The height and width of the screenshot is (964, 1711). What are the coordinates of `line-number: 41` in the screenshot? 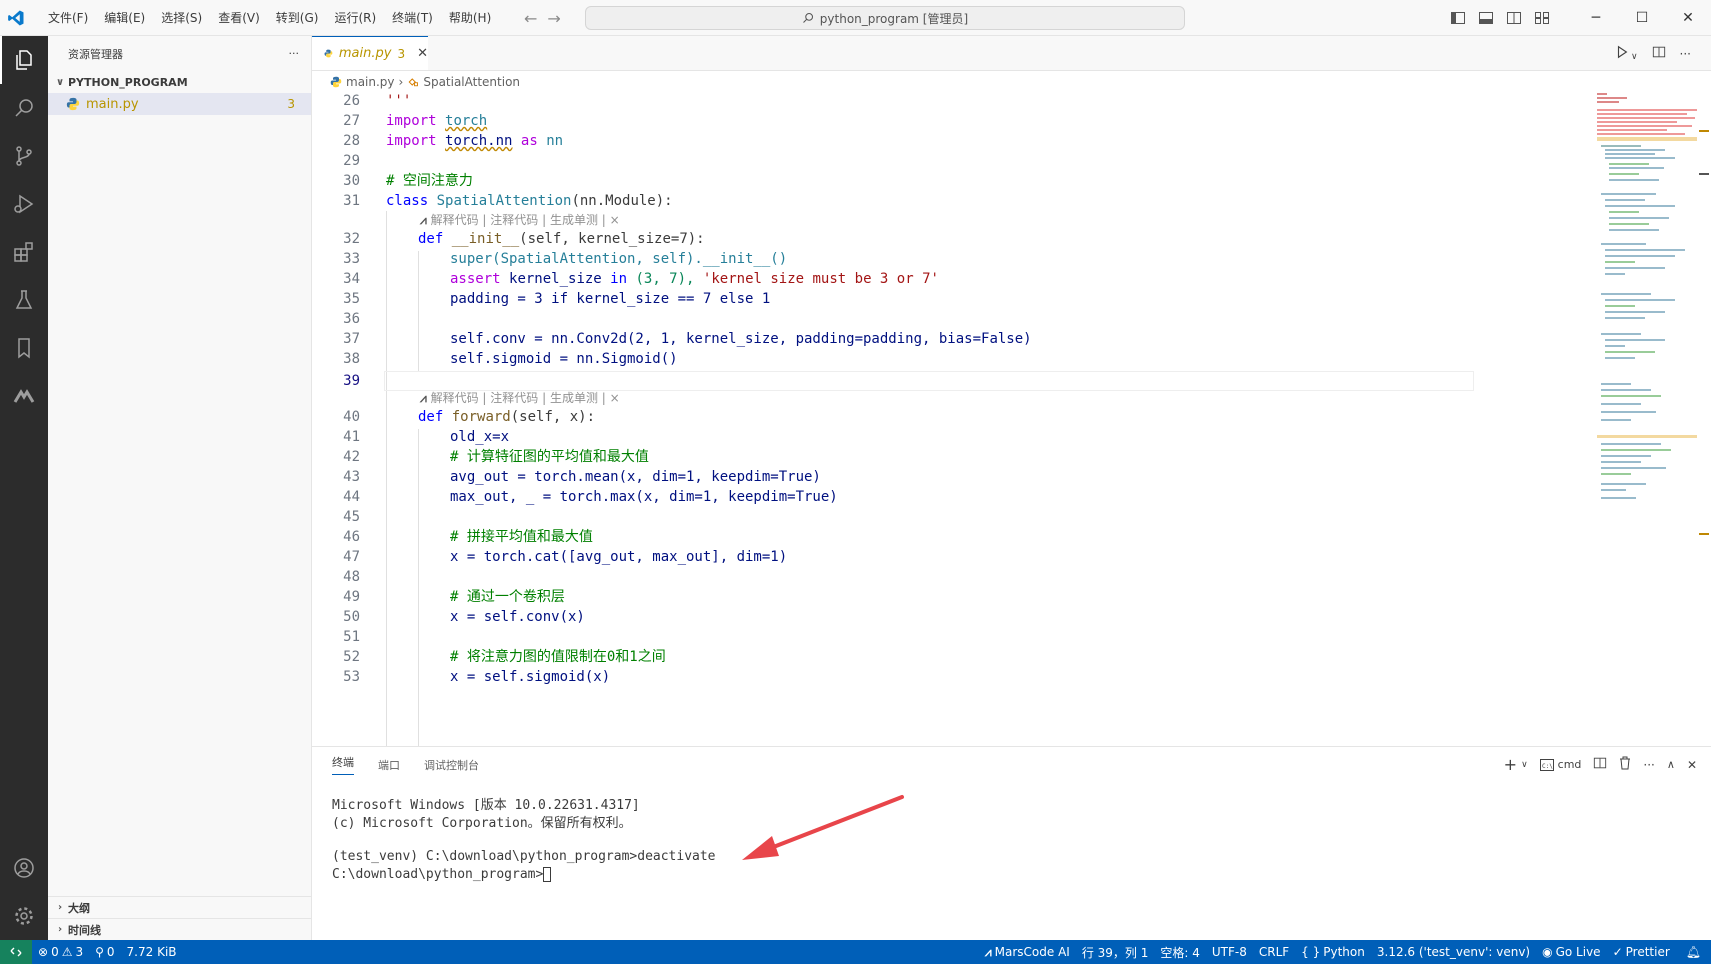 It's located at (351, 437).